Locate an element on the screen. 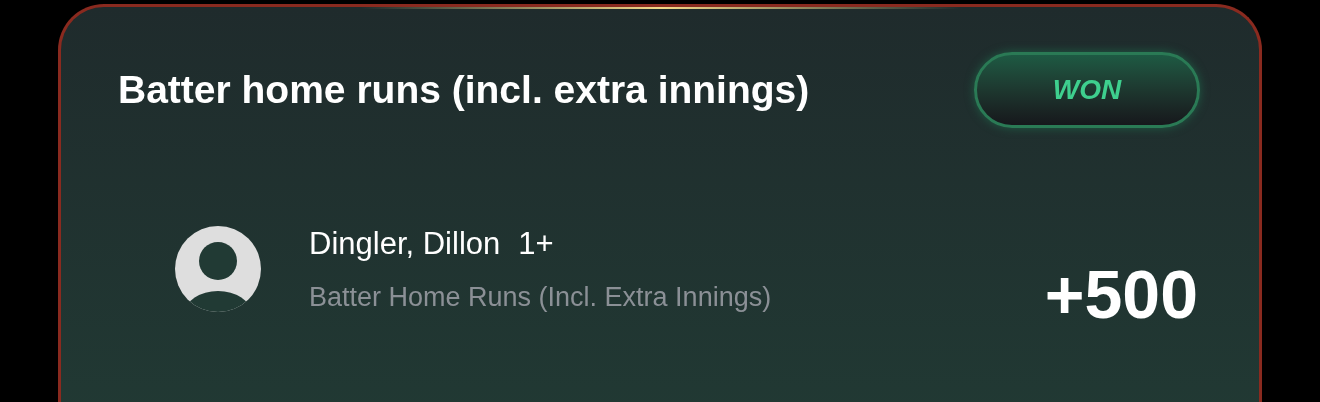 The height and width of the screenshot is (402, 1320). market-subtitle: Batter Home Runs (Incl. Extra Innings) is located at coordinates (540, 297).